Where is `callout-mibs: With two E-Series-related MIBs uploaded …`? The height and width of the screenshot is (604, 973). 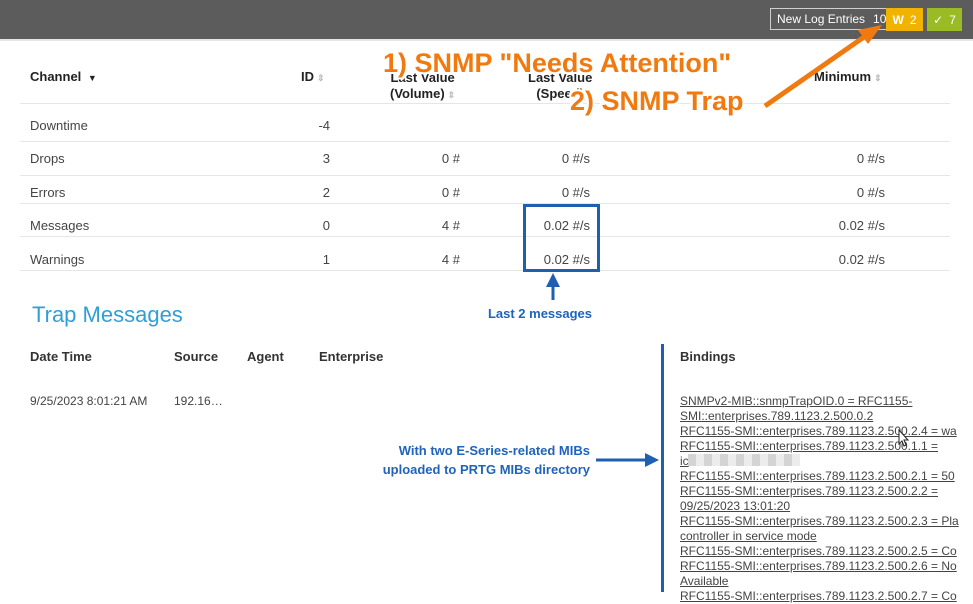
callout-mibs: With two E-Series-related MIBs uploaded … is located at coordinates (465, 460).